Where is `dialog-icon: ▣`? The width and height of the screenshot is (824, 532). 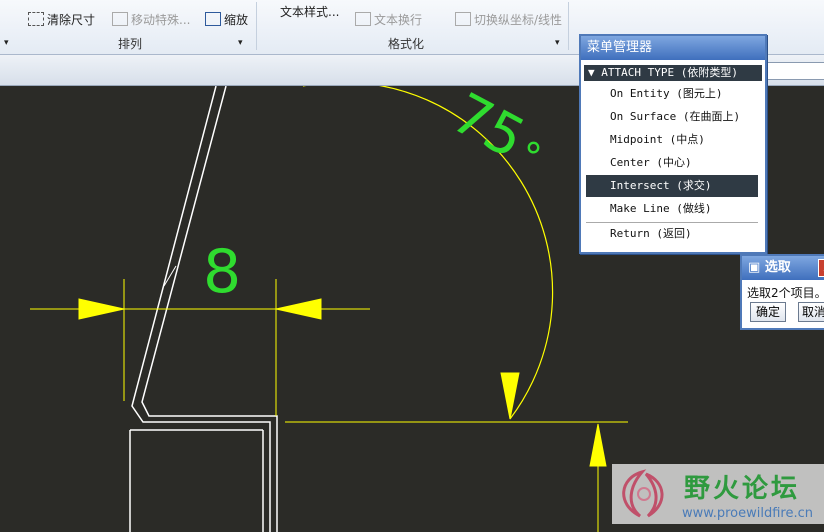
dialog-icon: ▣ is located at coordinates (756, 267).